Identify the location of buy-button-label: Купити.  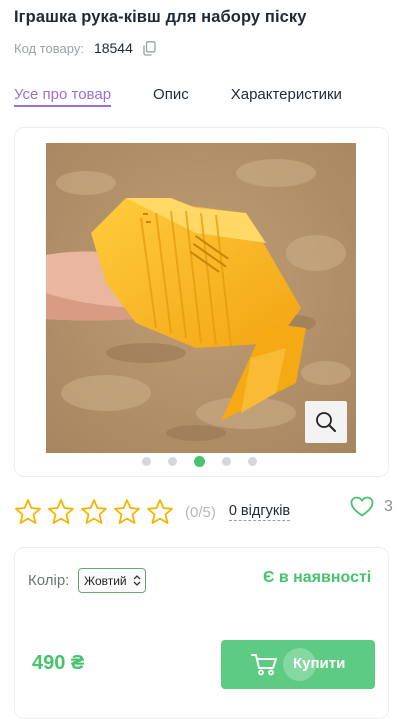
(319, 663).